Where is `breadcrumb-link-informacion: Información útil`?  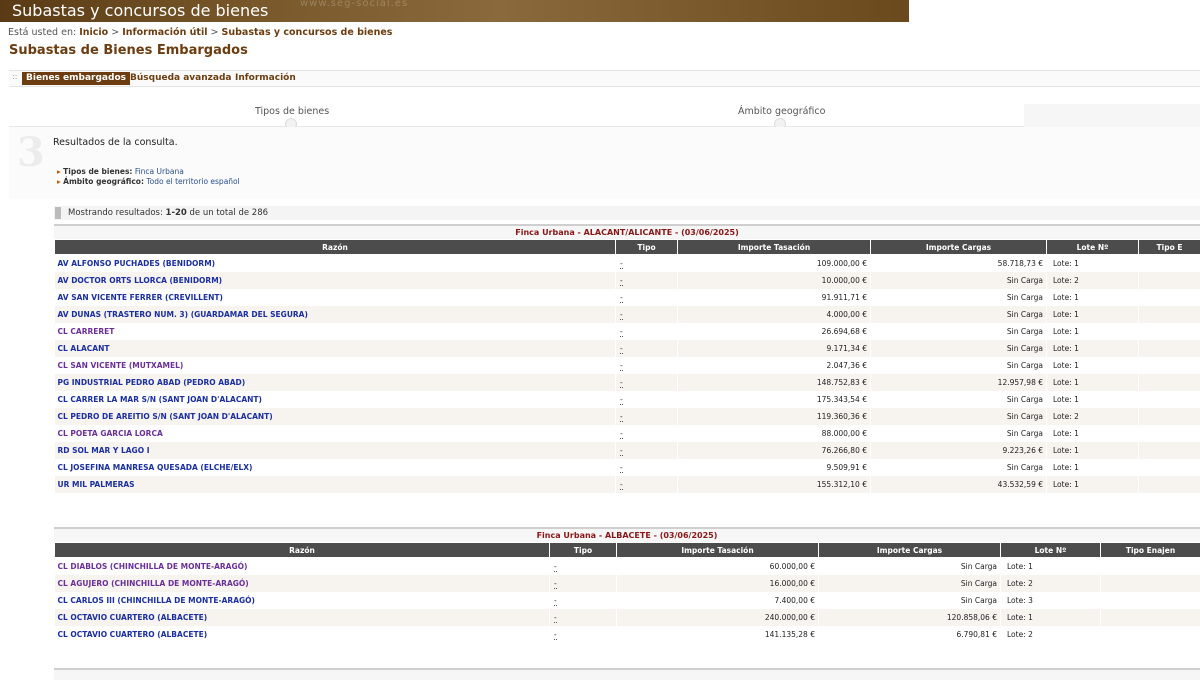
breadcrumb-link-informacion: Información útil is located at coordinates (164, 32).